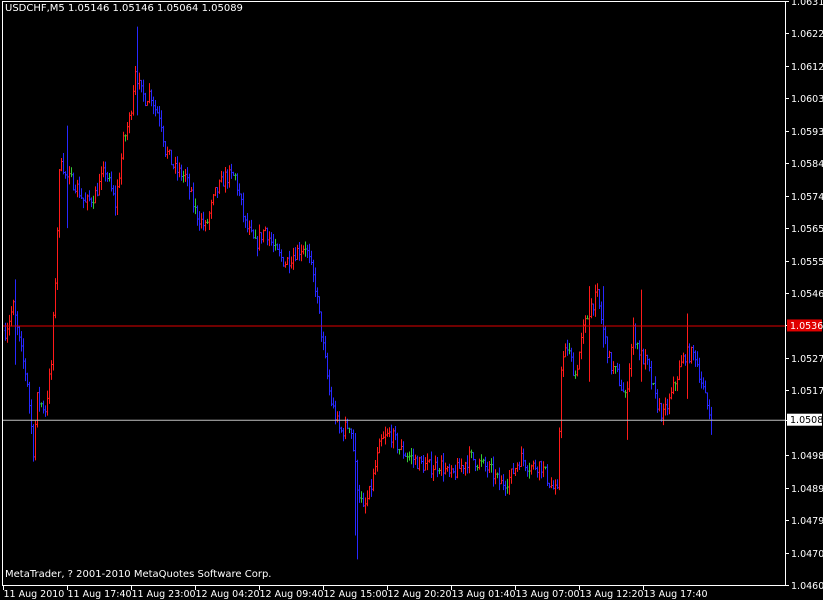  I want to click on y-tick-label: 1.04700, so click(807, 554).